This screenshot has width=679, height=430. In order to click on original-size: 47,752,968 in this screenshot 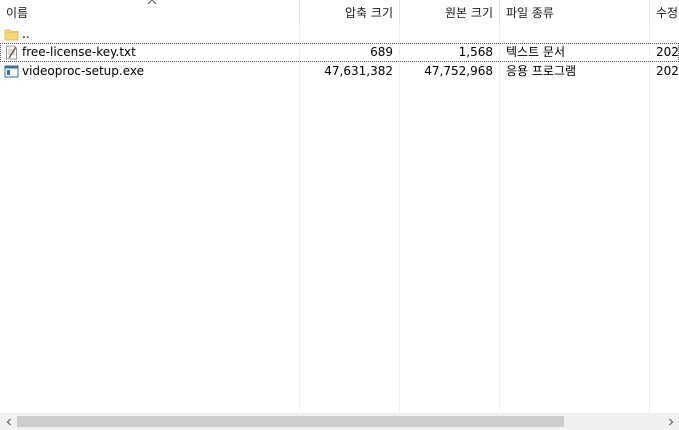, I will do `click(458, 71)`.